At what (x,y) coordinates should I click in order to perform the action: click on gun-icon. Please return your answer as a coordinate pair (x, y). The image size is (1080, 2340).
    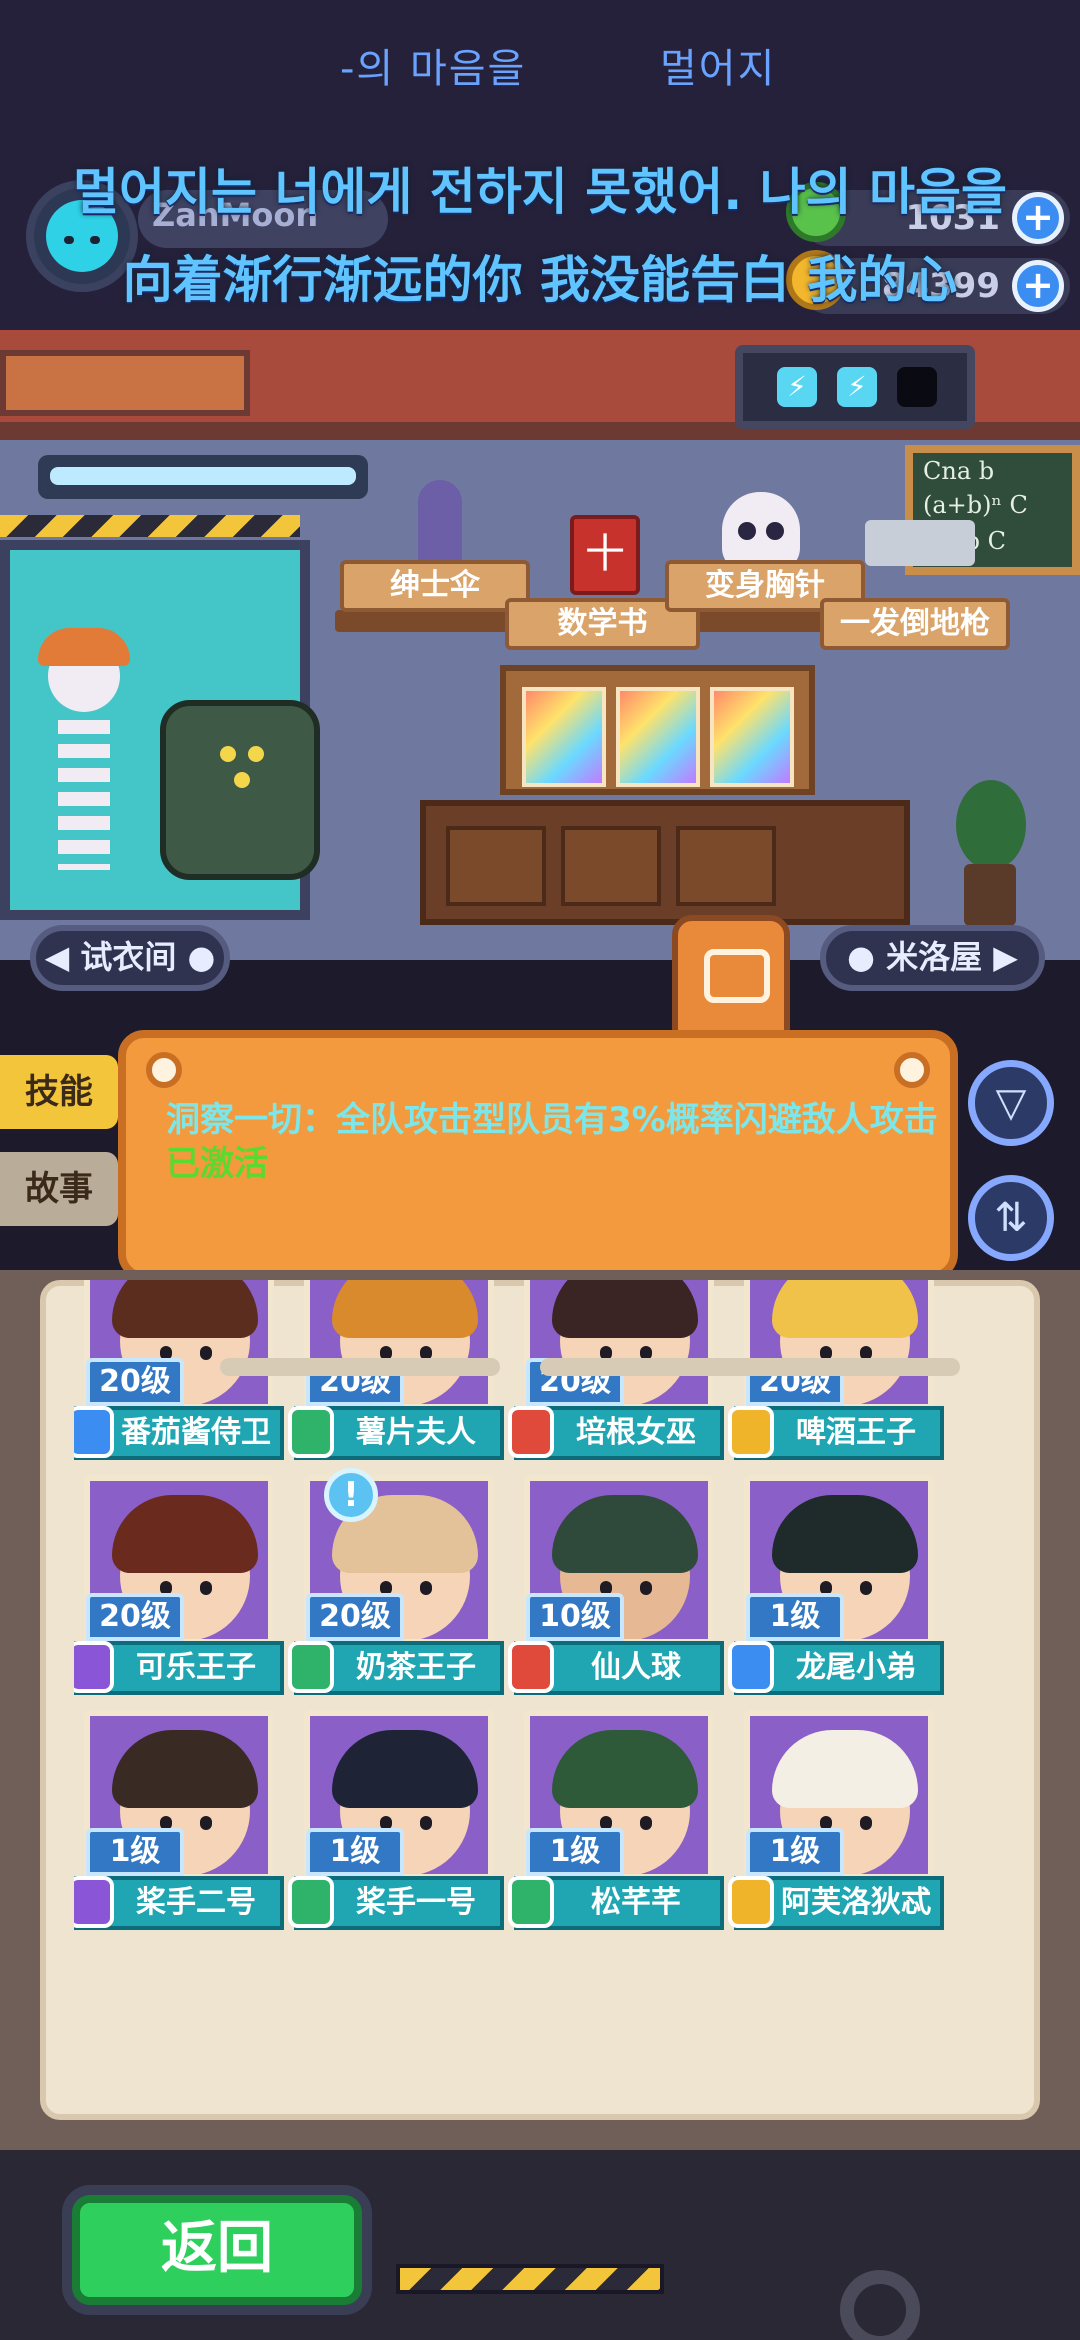
    Looking at the image, I should click on (920, 543).